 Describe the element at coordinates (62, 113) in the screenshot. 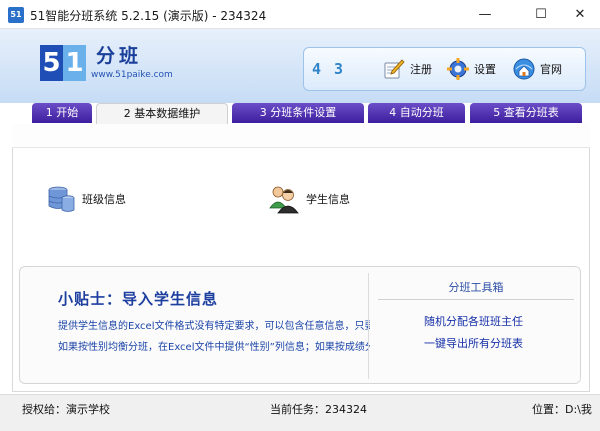

I see `tab-start: 1 开始` at that location.